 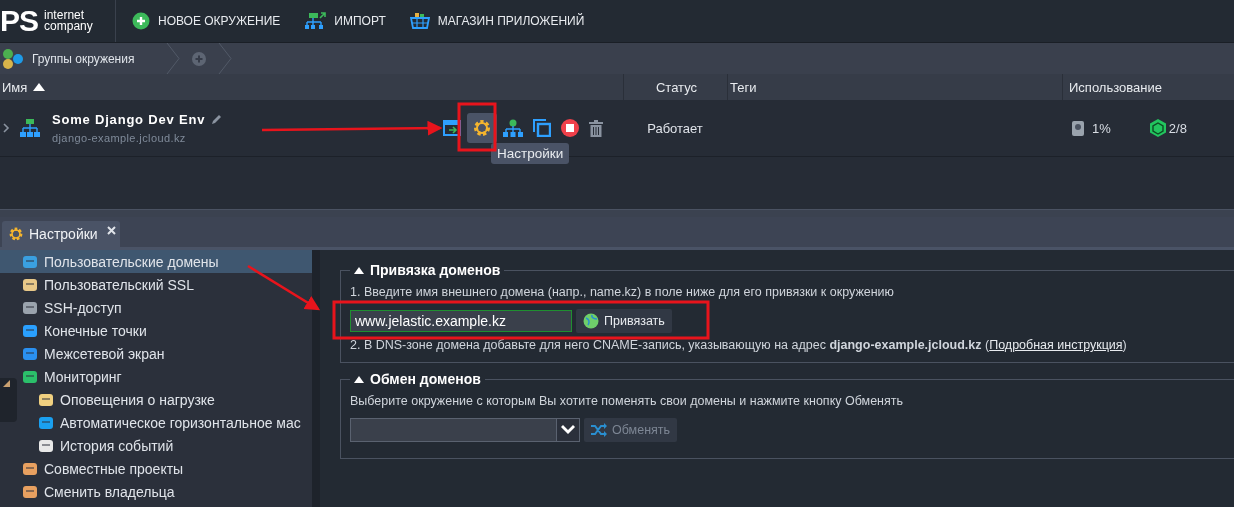 What do you see at coordinates (627, 401) in the screenshot?
I see `instruction-text: Выберите окружение с которым Вы хотите поменять свои домены и нажмите кнопку Обменять` at bounding box center [627, 401].